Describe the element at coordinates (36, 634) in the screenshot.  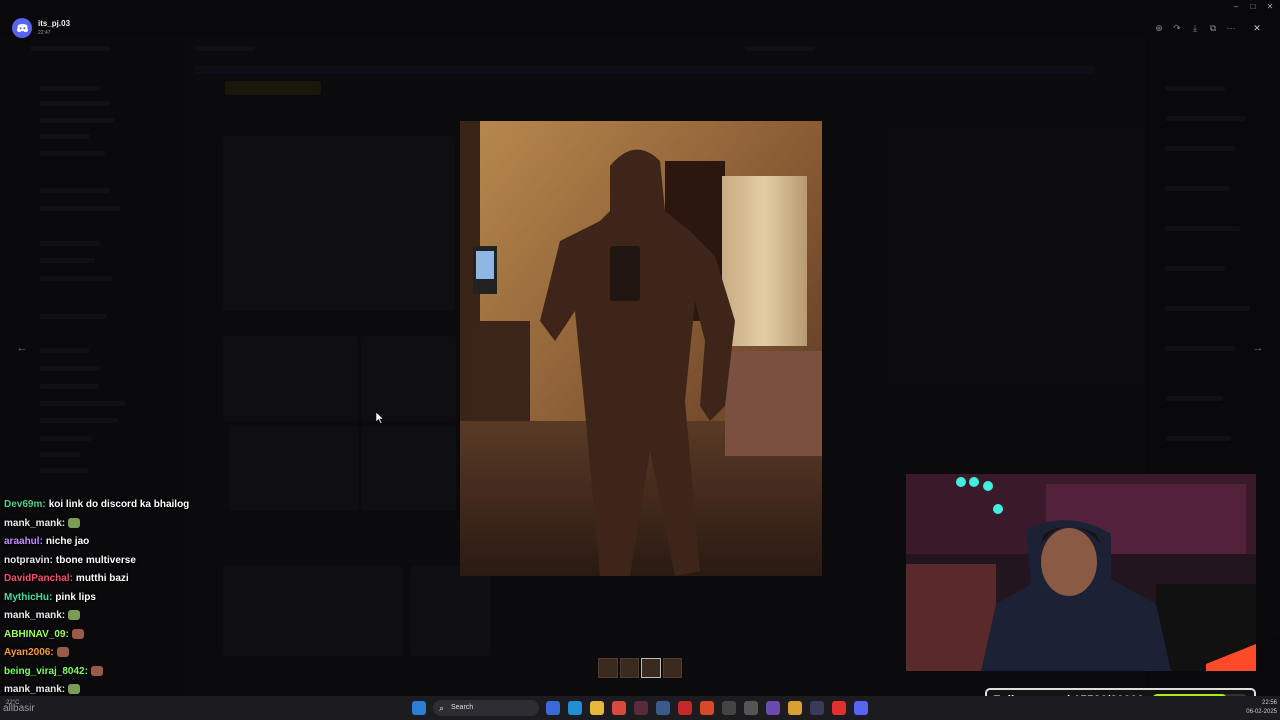
I see `chat-username: ABHINAV_09:` at that location.